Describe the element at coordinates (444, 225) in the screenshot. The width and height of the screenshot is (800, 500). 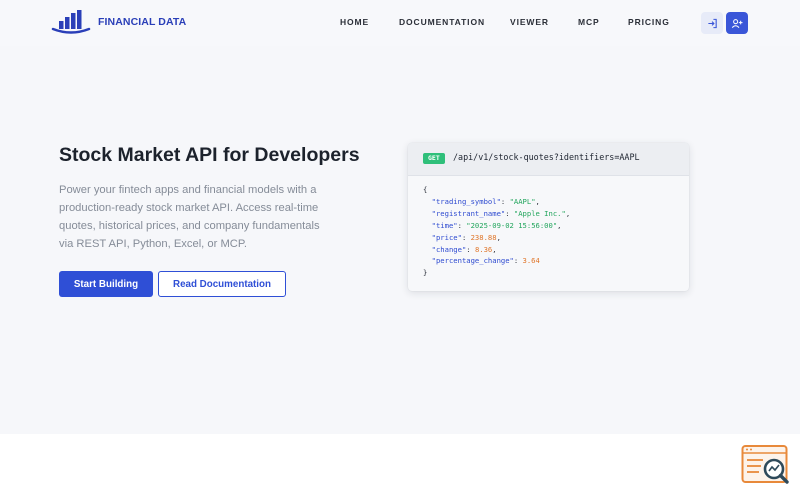
I see `json-key: "time"` at that location.